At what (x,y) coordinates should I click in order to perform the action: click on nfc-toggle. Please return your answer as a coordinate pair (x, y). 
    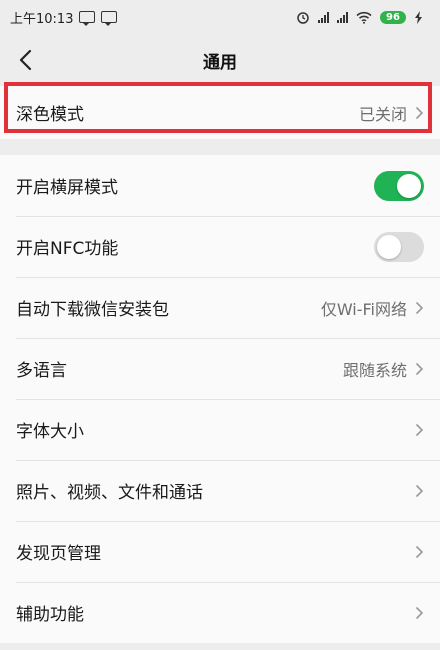
    Looking at the image, I should click on (399, 246).